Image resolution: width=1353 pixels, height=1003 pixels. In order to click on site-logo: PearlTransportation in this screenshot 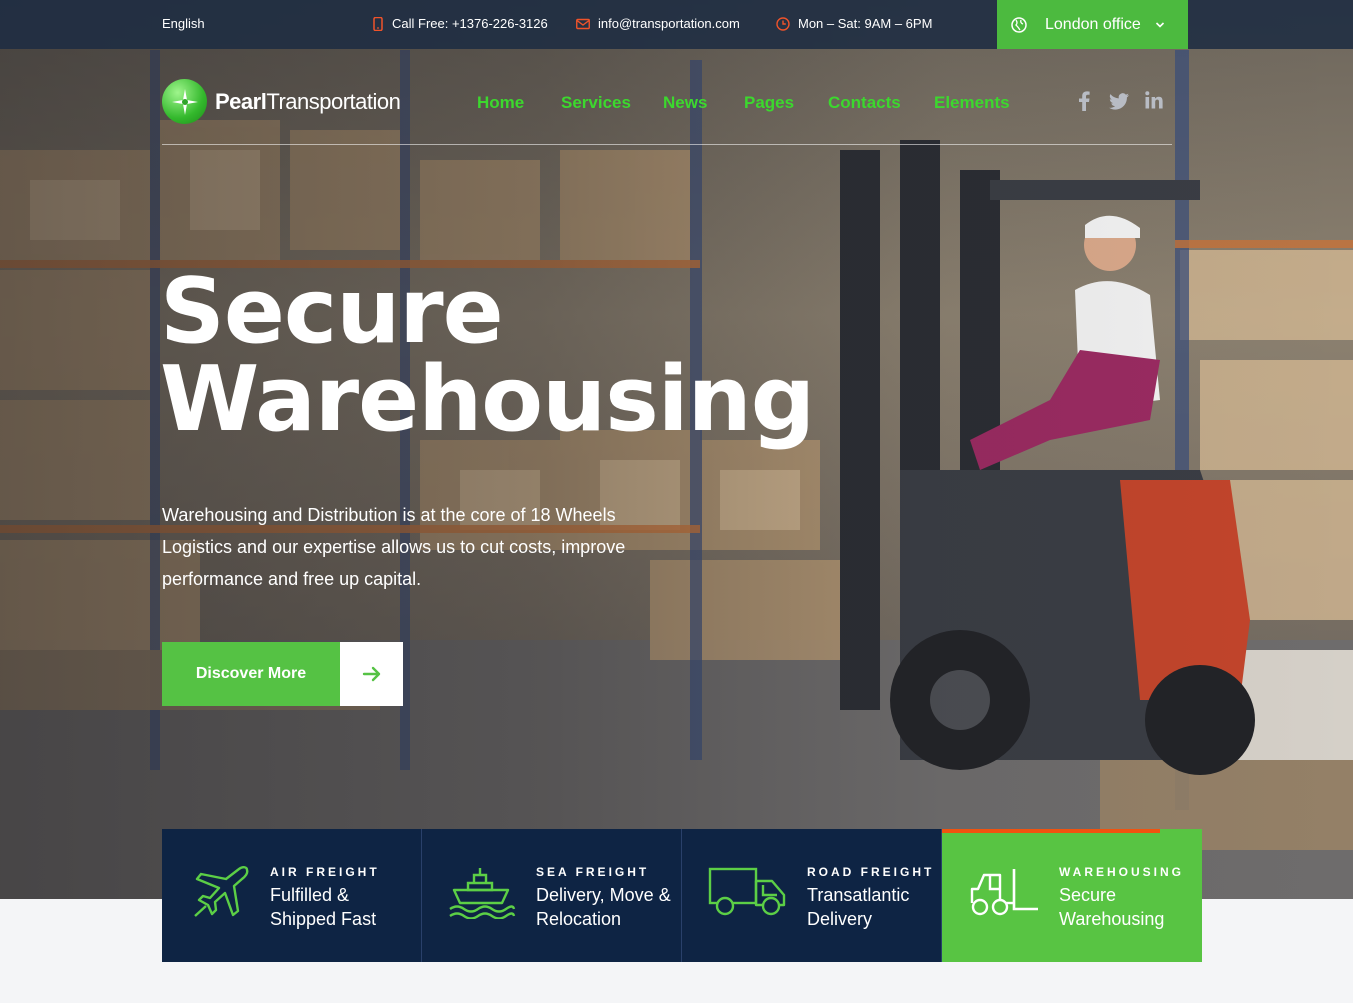, I will do `click(281, 101)`.